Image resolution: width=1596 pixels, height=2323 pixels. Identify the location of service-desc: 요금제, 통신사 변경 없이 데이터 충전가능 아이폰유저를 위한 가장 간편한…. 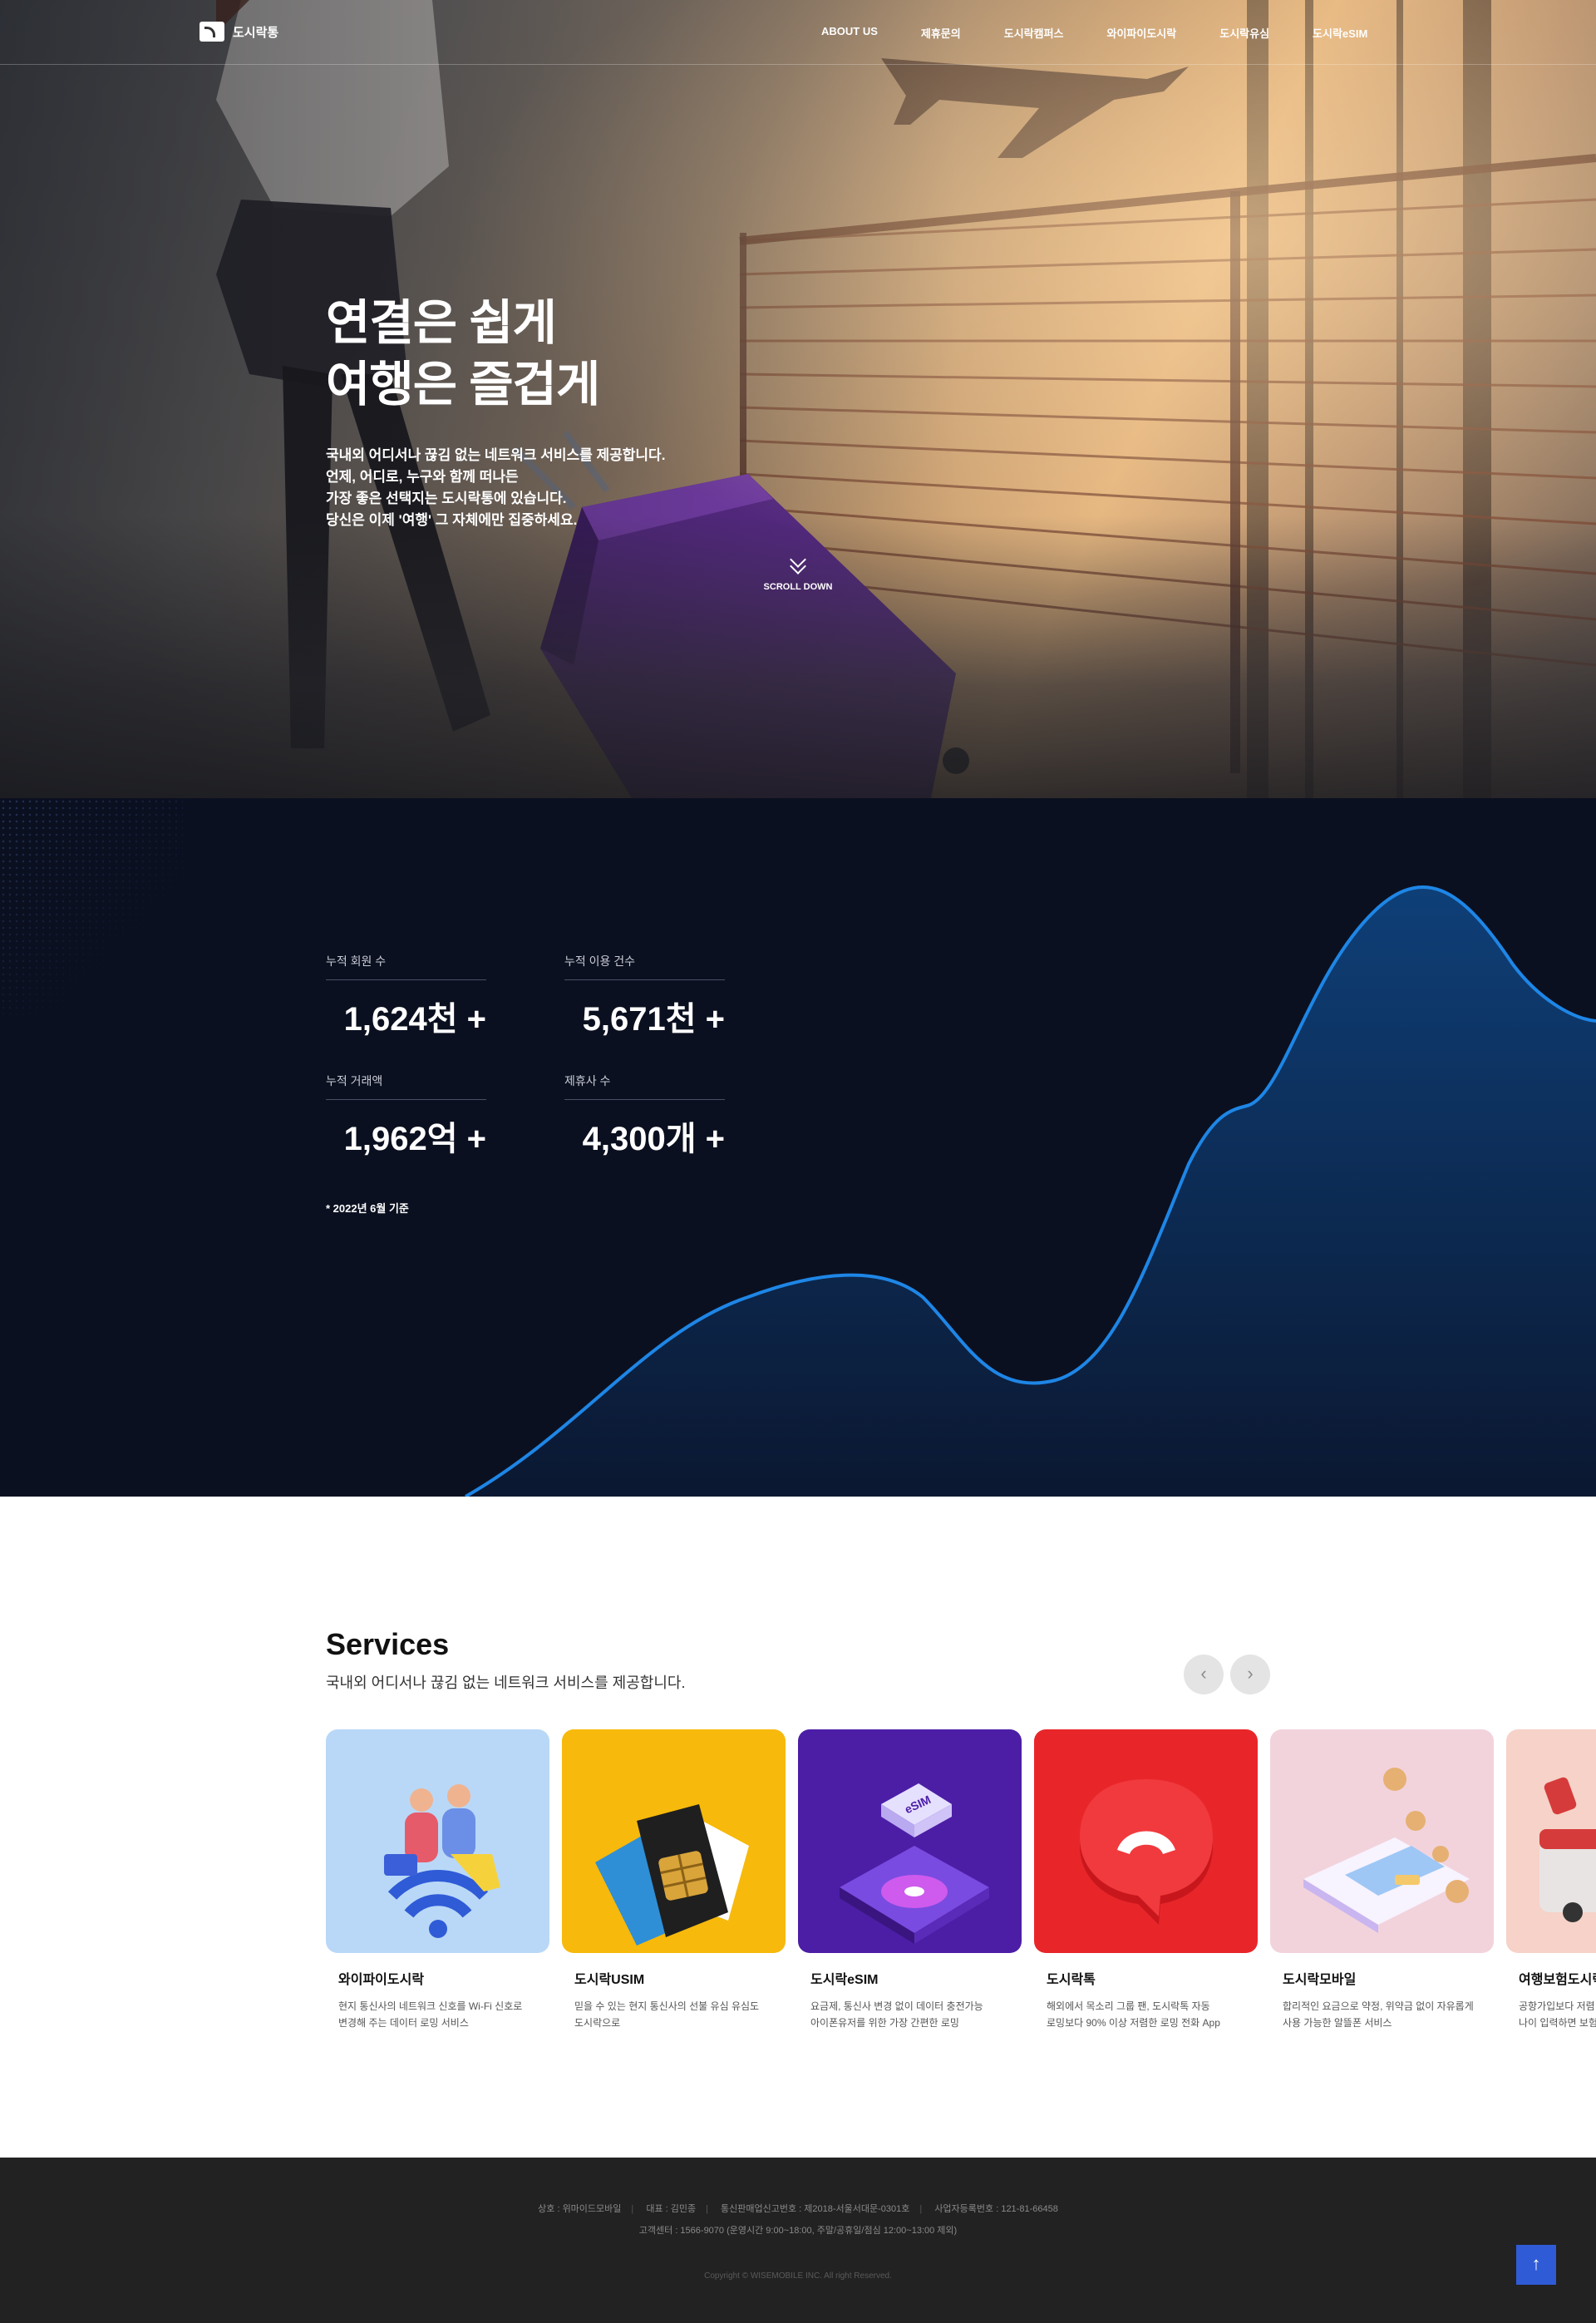
(896, 2014).